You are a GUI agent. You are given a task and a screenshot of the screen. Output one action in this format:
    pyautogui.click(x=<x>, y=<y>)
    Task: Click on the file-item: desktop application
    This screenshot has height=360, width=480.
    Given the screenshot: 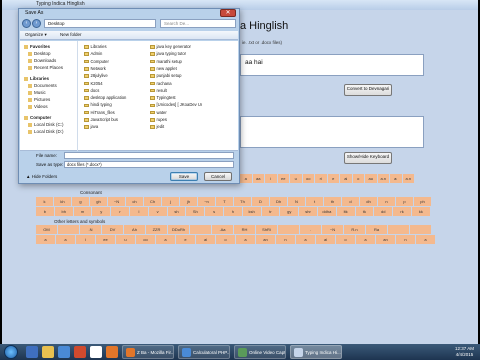 What is the action you would take?
    pyautogui.click(x=110, y=97)
    